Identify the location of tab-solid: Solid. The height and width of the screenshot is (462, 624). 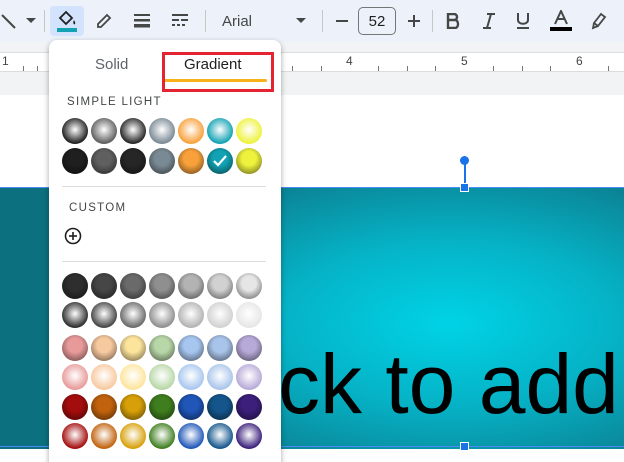
(111, 64).